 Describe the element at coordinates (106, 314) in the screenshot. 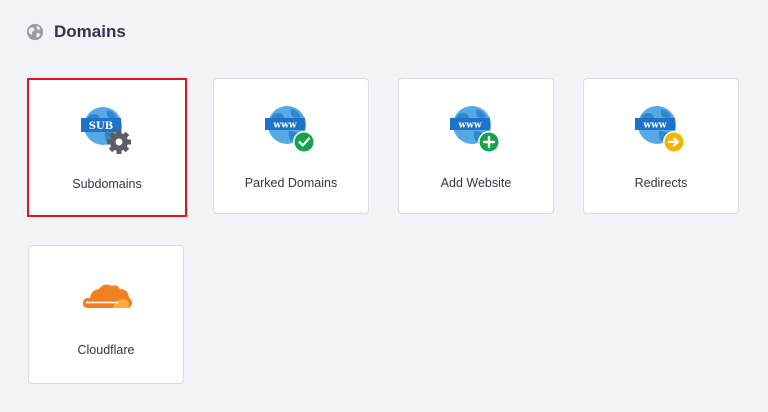

I see `cloudflare-card: Cloudflare` at that location.